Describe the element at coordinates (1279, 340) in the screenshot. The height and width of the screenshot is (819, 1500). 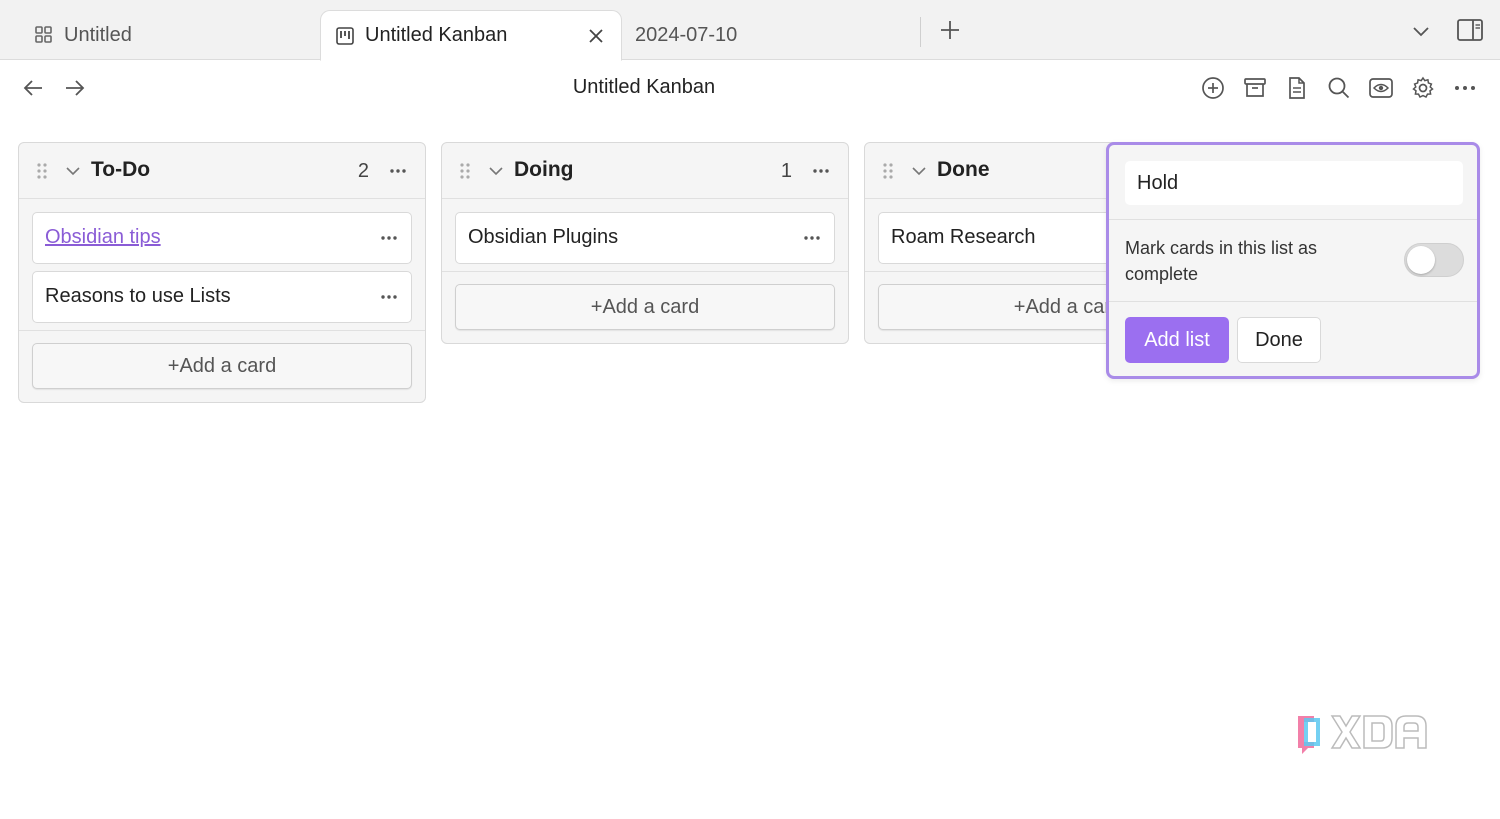
I see `done-button: Done` at that location.